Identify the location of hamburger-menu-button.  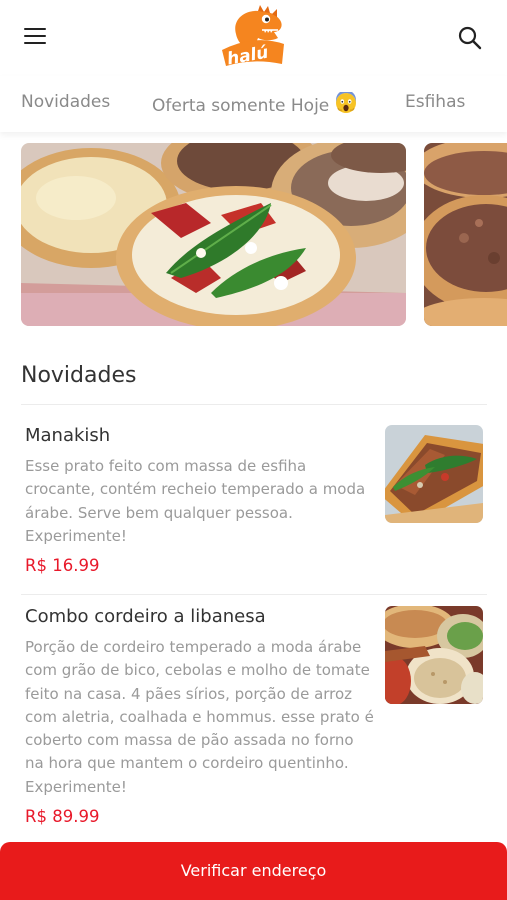
(35, 36).